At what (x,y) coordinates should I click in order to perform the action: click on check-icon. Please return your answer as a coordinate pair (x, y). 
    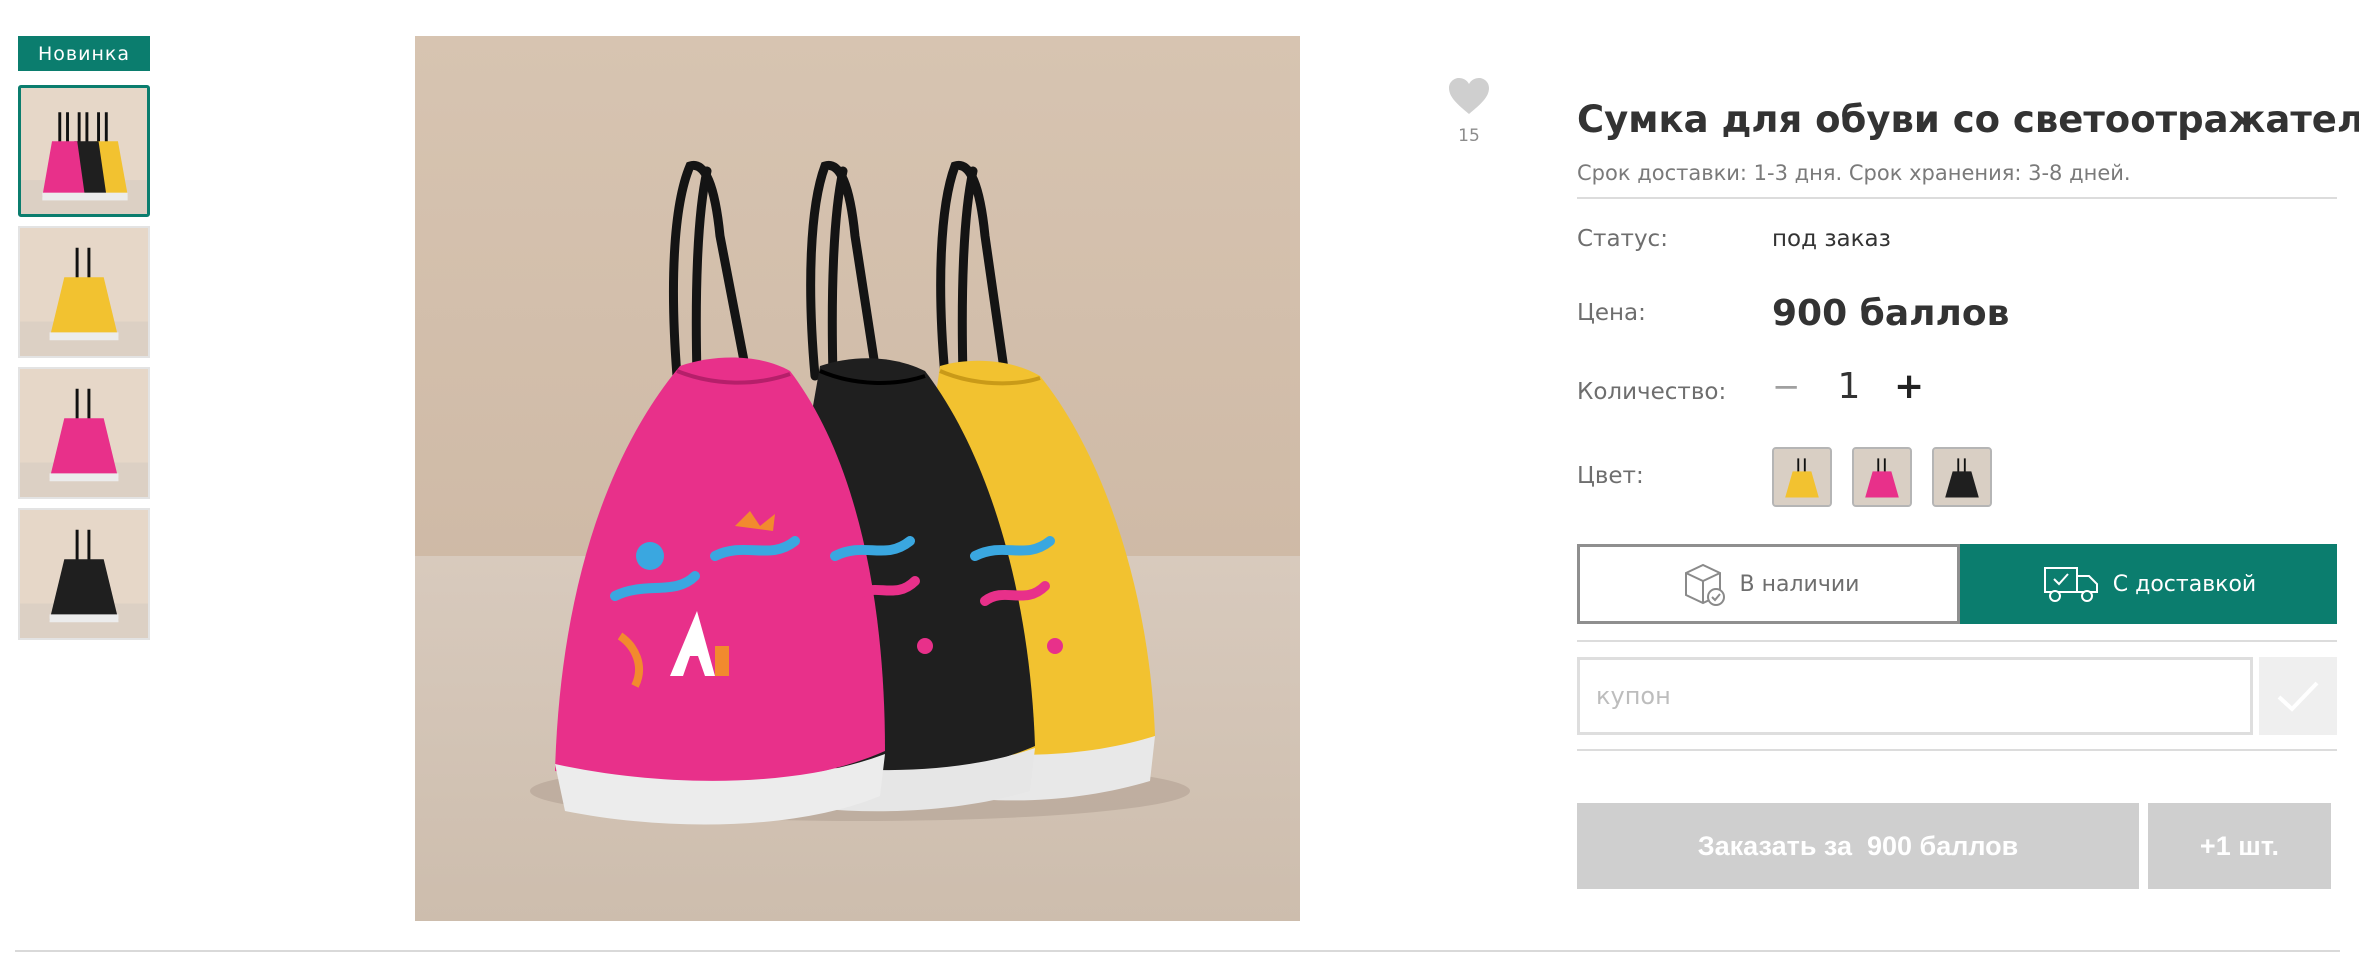
    Looking at the image, I should click on (2298, 696).